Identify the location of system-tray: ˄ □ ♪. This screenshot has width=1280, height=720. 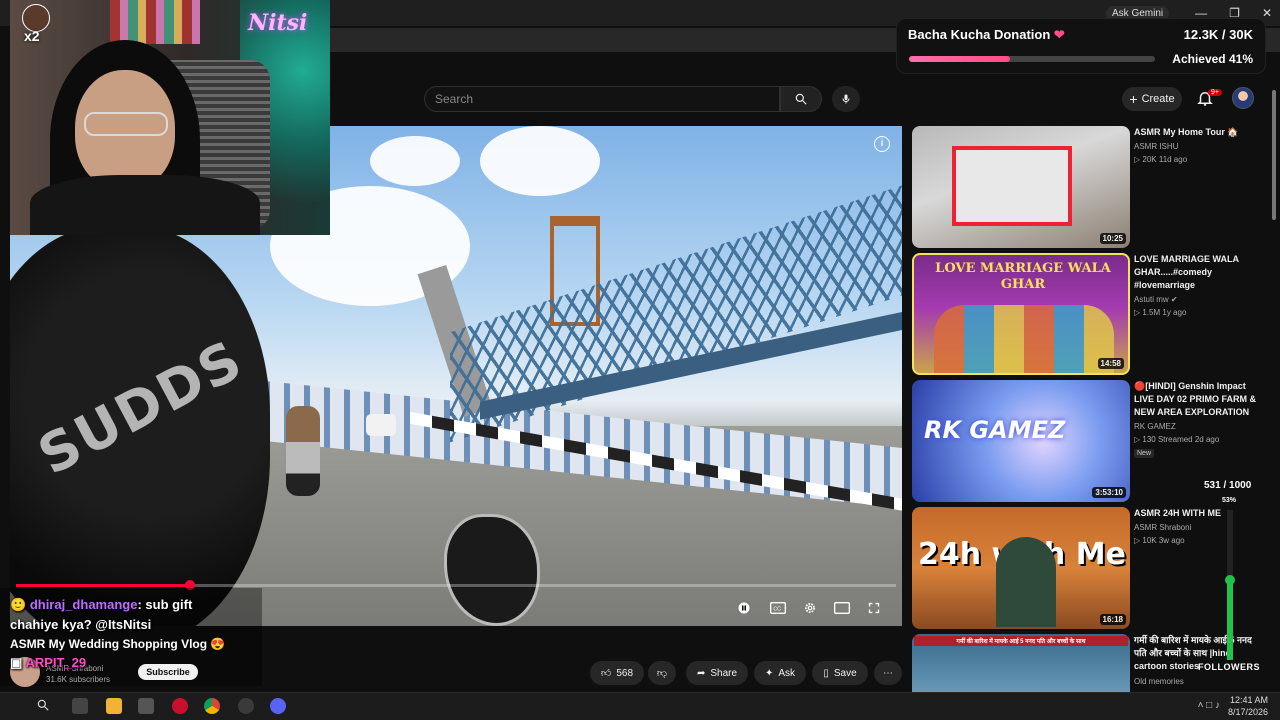
(1209, 705).